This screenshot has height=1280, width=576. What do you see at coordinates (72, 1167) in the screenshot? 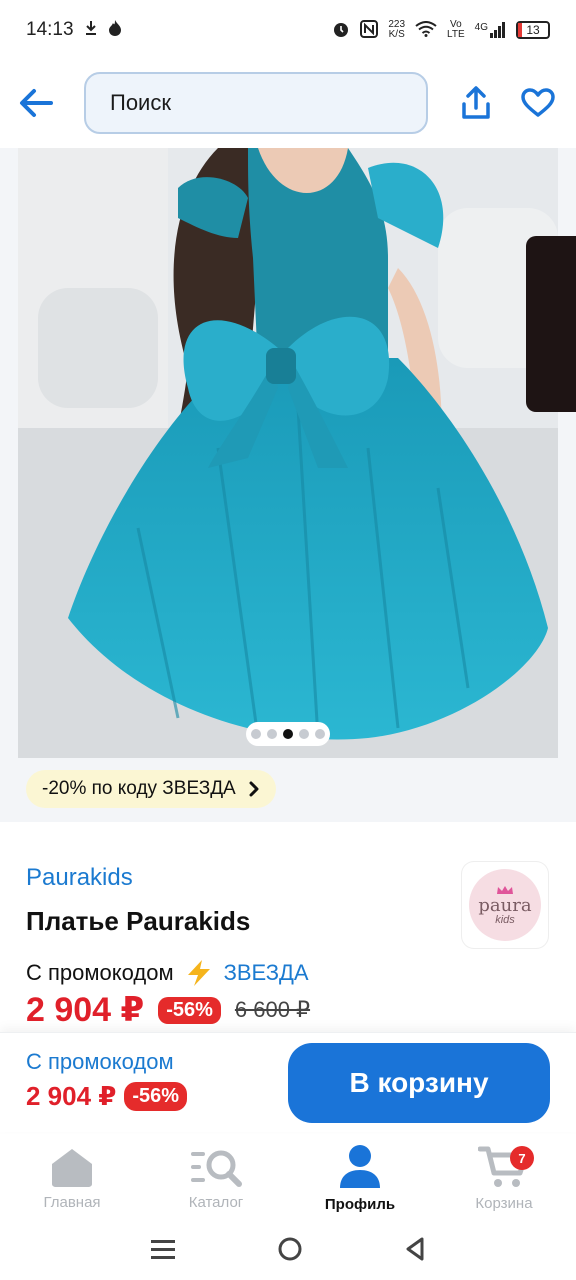
I see `home-icon` at bounding box center [72, 1167].